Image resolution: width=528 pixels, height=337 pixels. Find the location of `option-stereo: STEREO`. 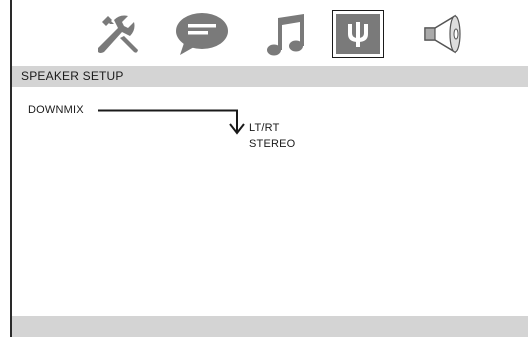

option-stereo: STEREO is located at coordinates (272, 144).